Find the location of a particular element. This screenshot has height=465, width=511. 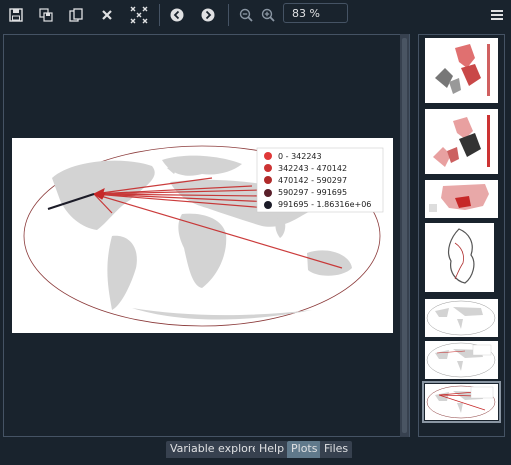

plot-thumbnail-selected is located at coordinates (461, 402).